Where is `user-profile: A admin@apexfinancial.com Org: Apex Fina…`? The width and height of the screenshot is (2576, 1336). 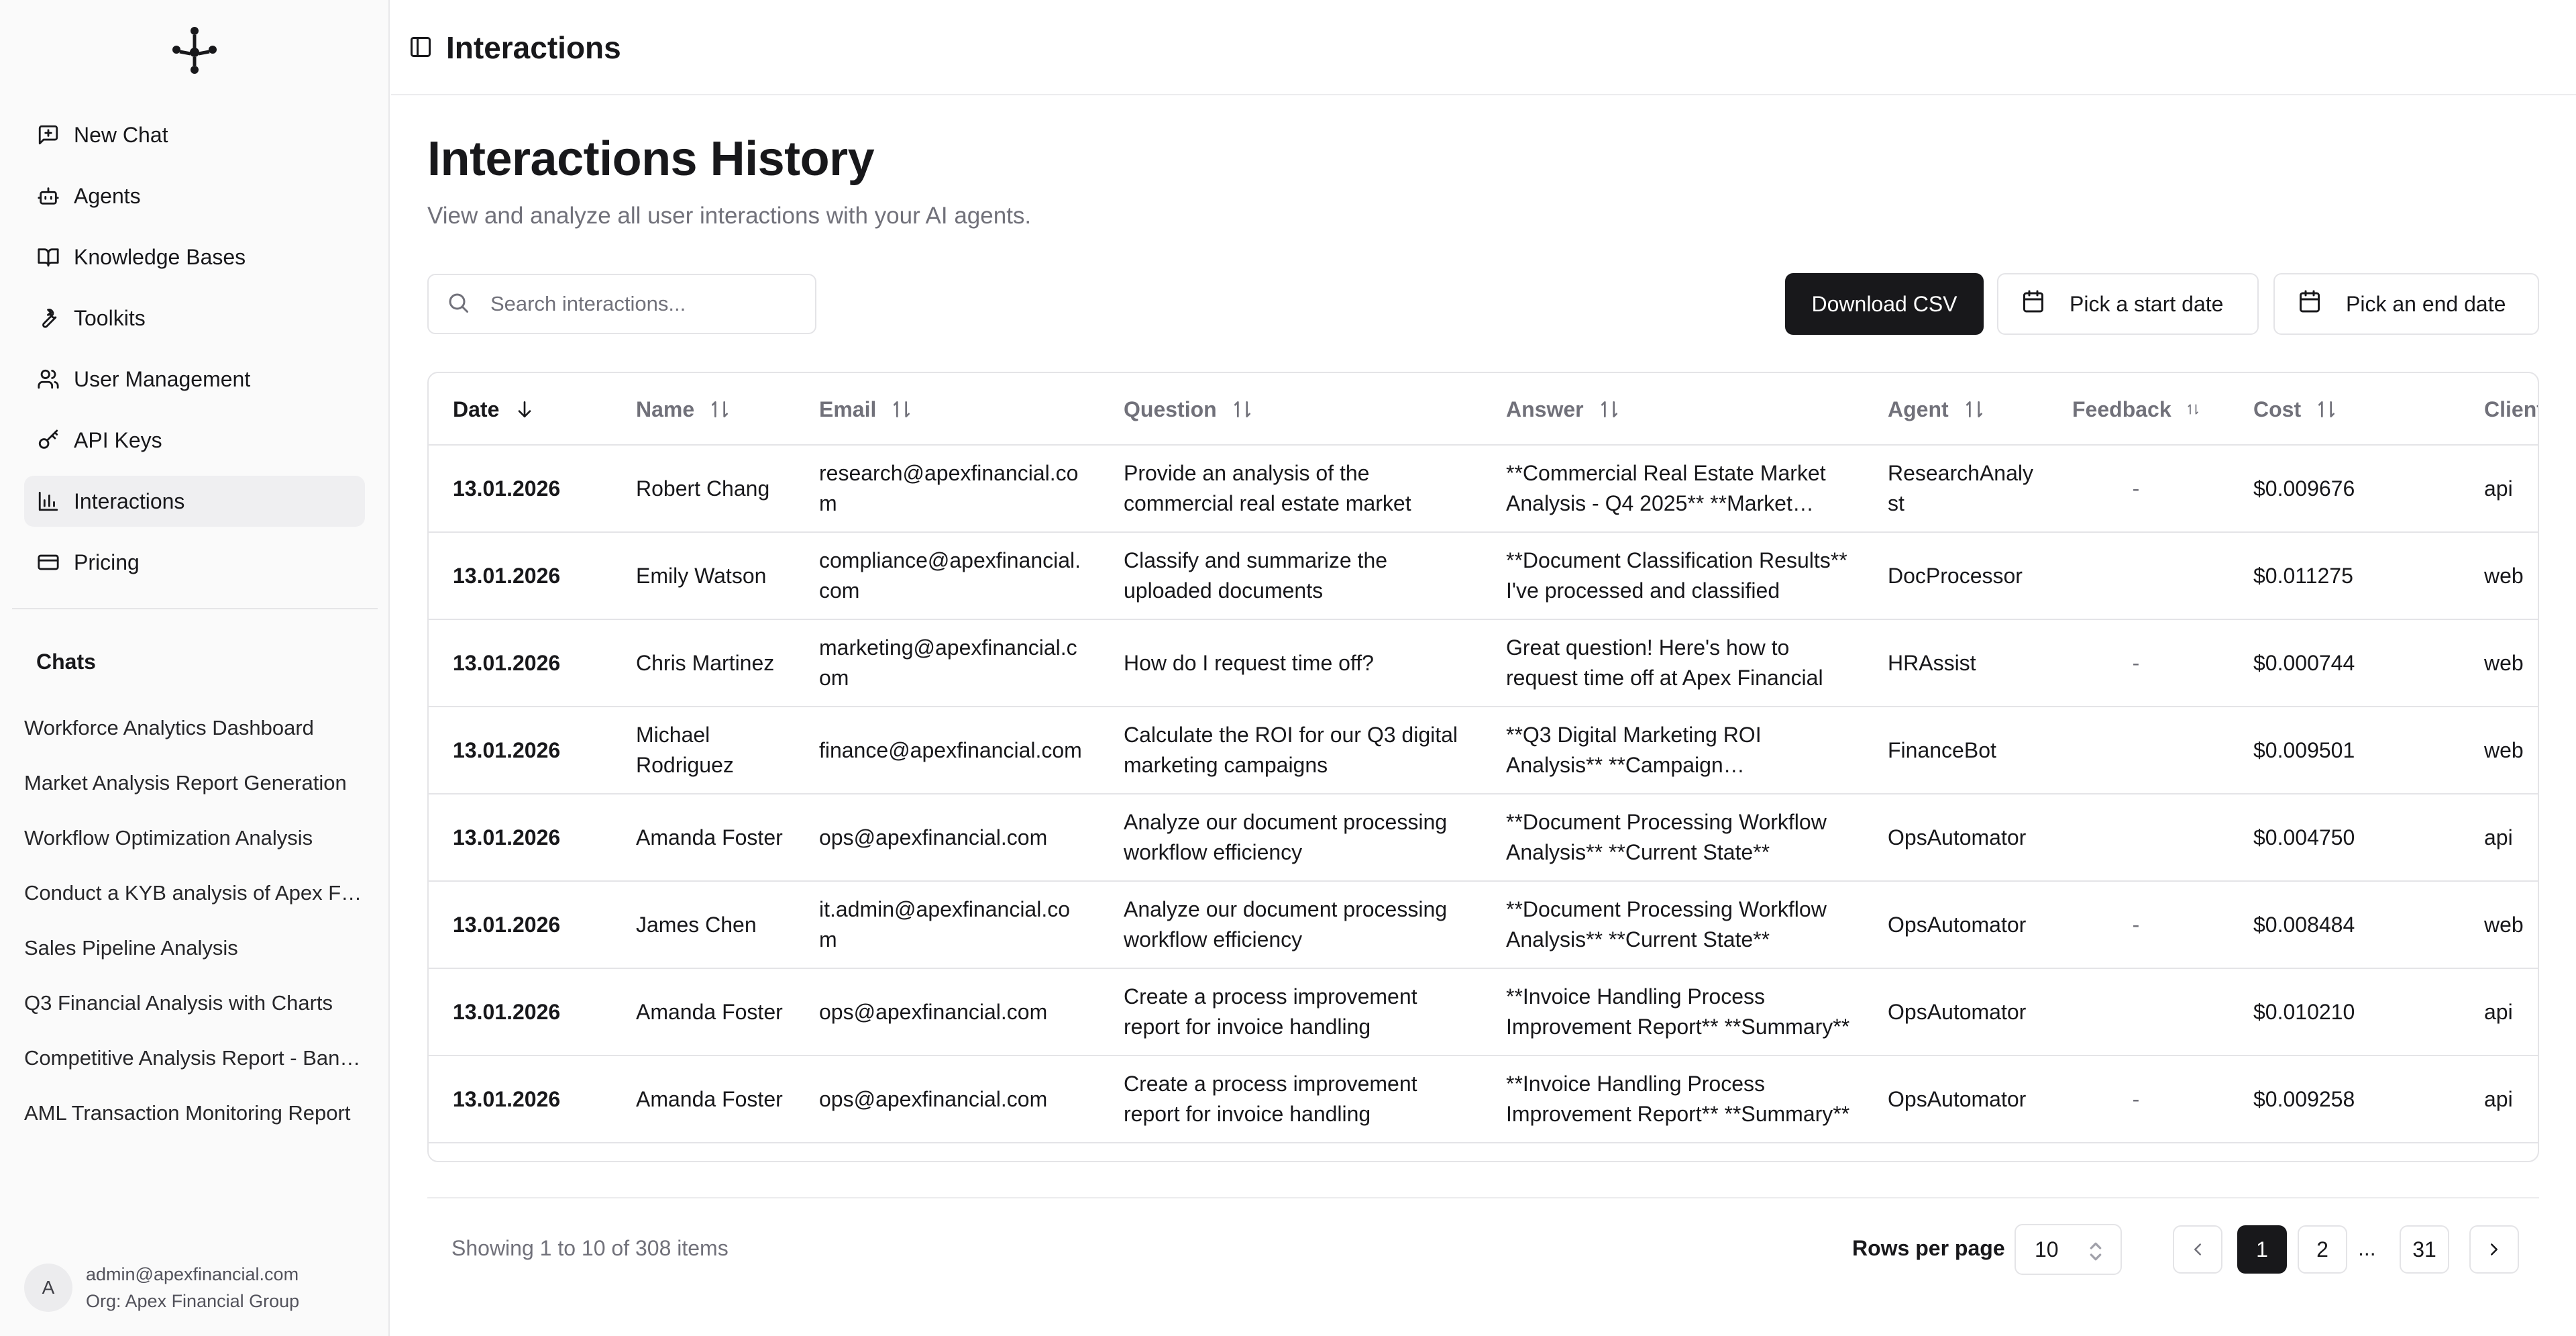
user-profile: A admin@apexfinancial.com Org: Apex Fina… is located at coordinates (198, 1288).